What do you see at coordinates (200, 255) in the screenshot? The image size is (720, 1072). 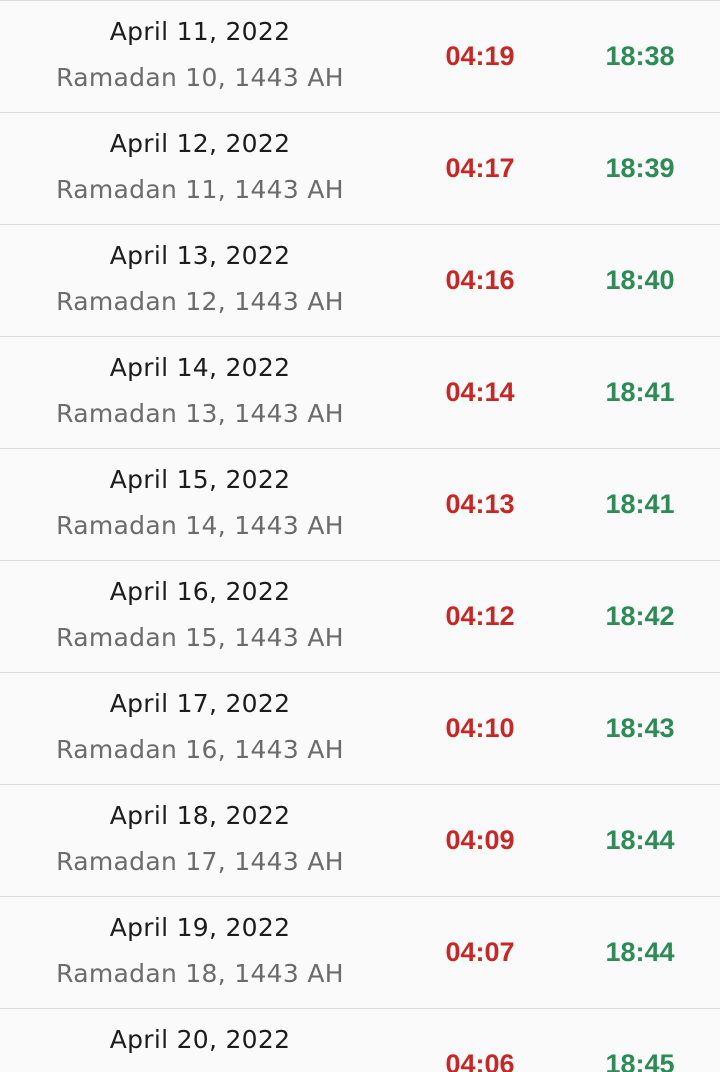 I see `gregorian-date: April 13, 2022` at bounding box center [200, 255].